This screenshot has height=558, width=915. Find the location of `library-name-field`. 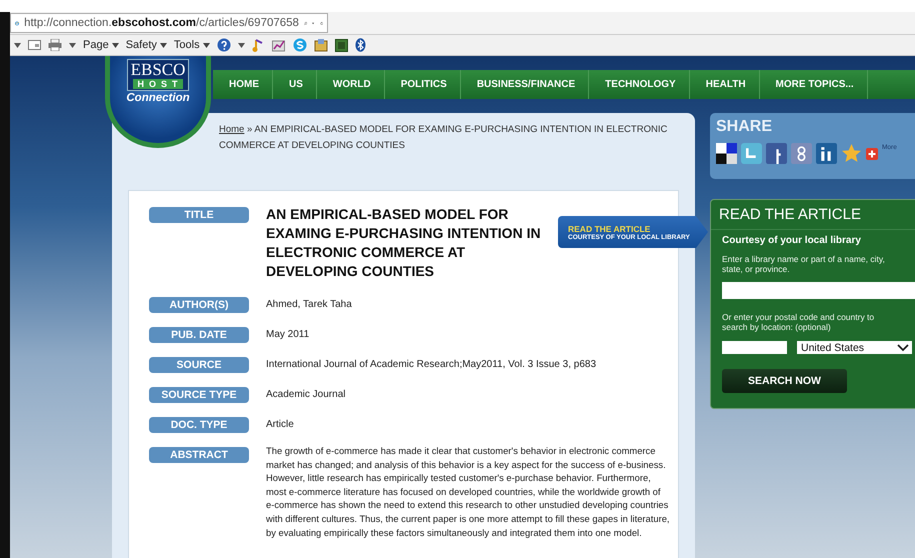

library-name-field is located at coordinates (818, 290).